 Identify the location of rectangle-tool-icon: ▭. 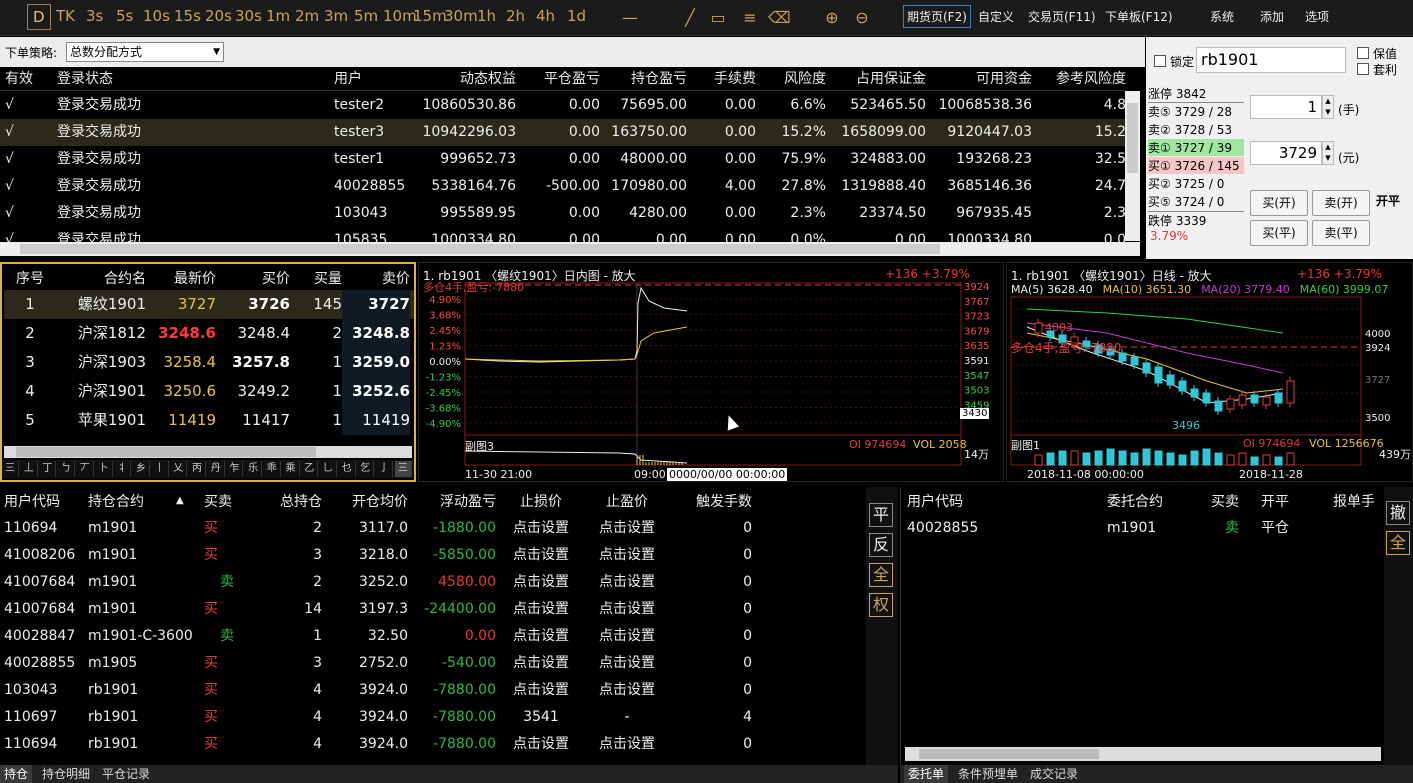
(718, 18).